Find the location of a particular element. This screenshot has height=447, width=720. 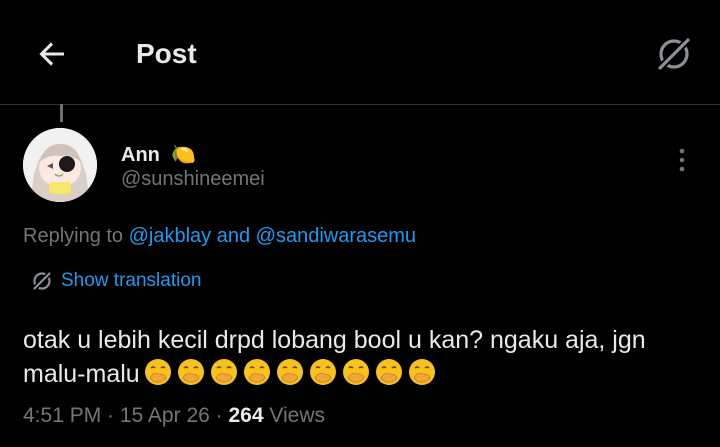

post-date: 15 Apr 26 is located at coordinates (165, 415).